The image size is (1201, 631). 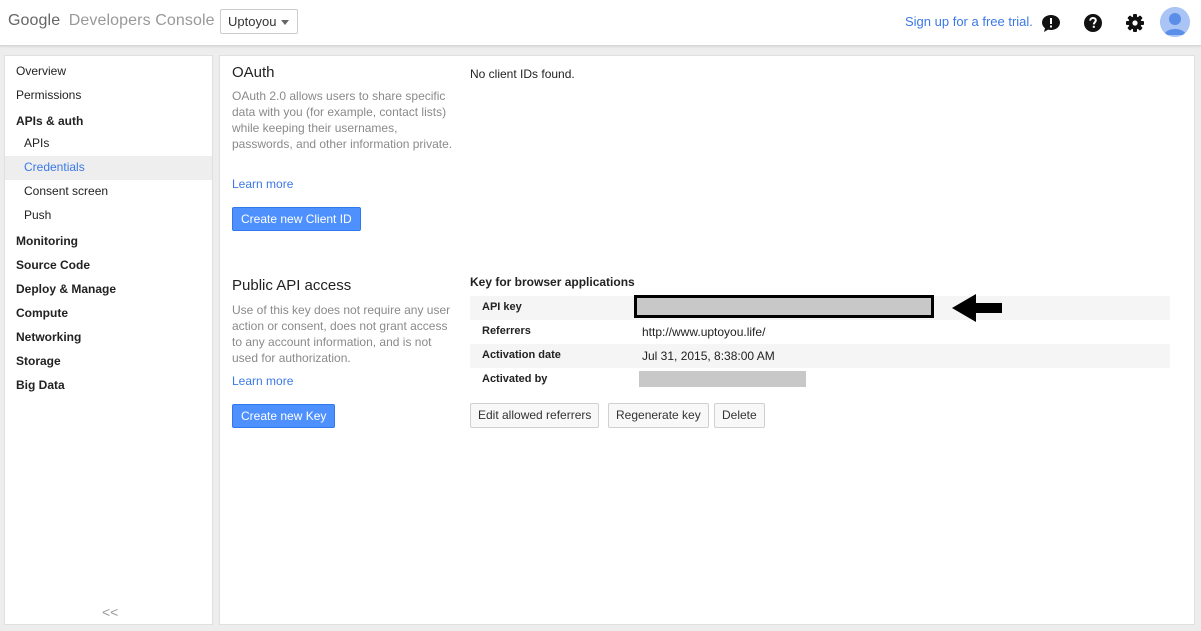 I want to click on sidebar-item-push: Push, so click(x=108, y=216).